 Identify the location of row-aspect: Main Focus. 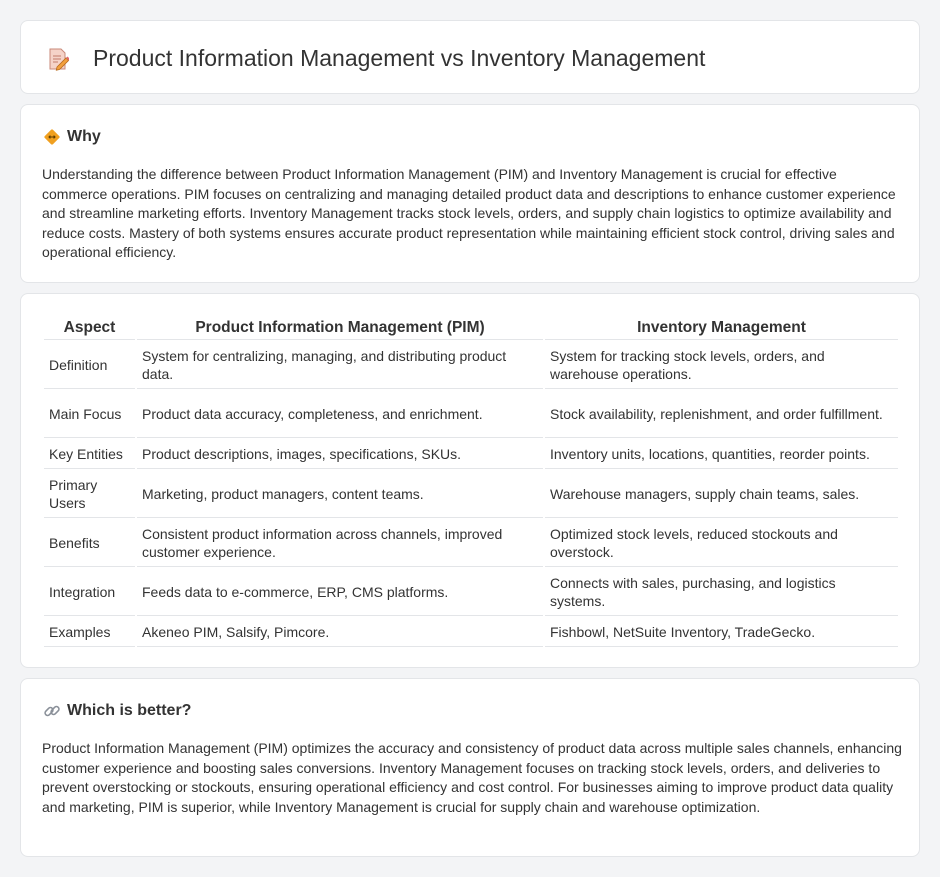
(89, 414).